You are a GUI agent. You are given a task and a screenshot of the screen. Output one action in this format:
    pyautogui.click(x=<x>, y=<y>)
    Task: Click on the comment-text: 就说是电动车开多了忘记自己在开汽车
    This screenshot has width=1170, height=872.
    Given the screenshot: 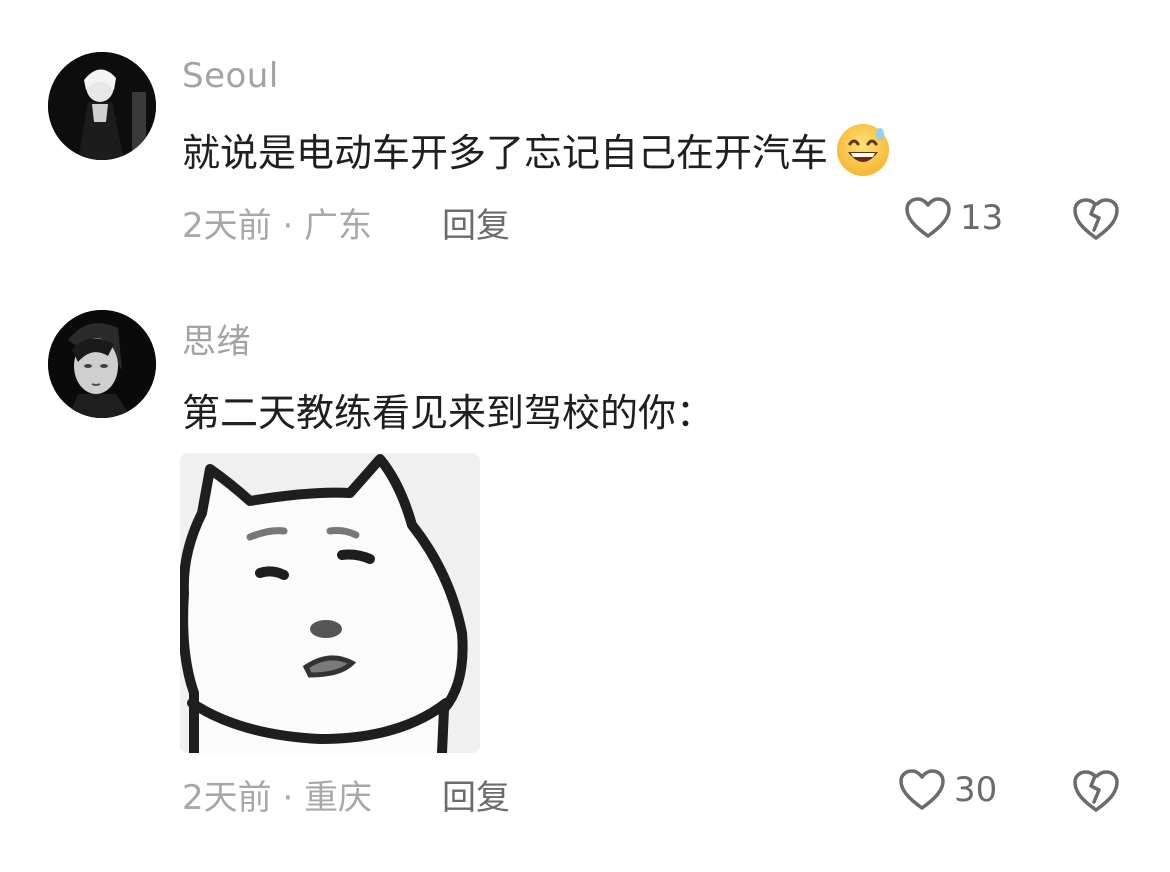 What is the action you would take?
    pyautogui.click(x=537, y=149)
    